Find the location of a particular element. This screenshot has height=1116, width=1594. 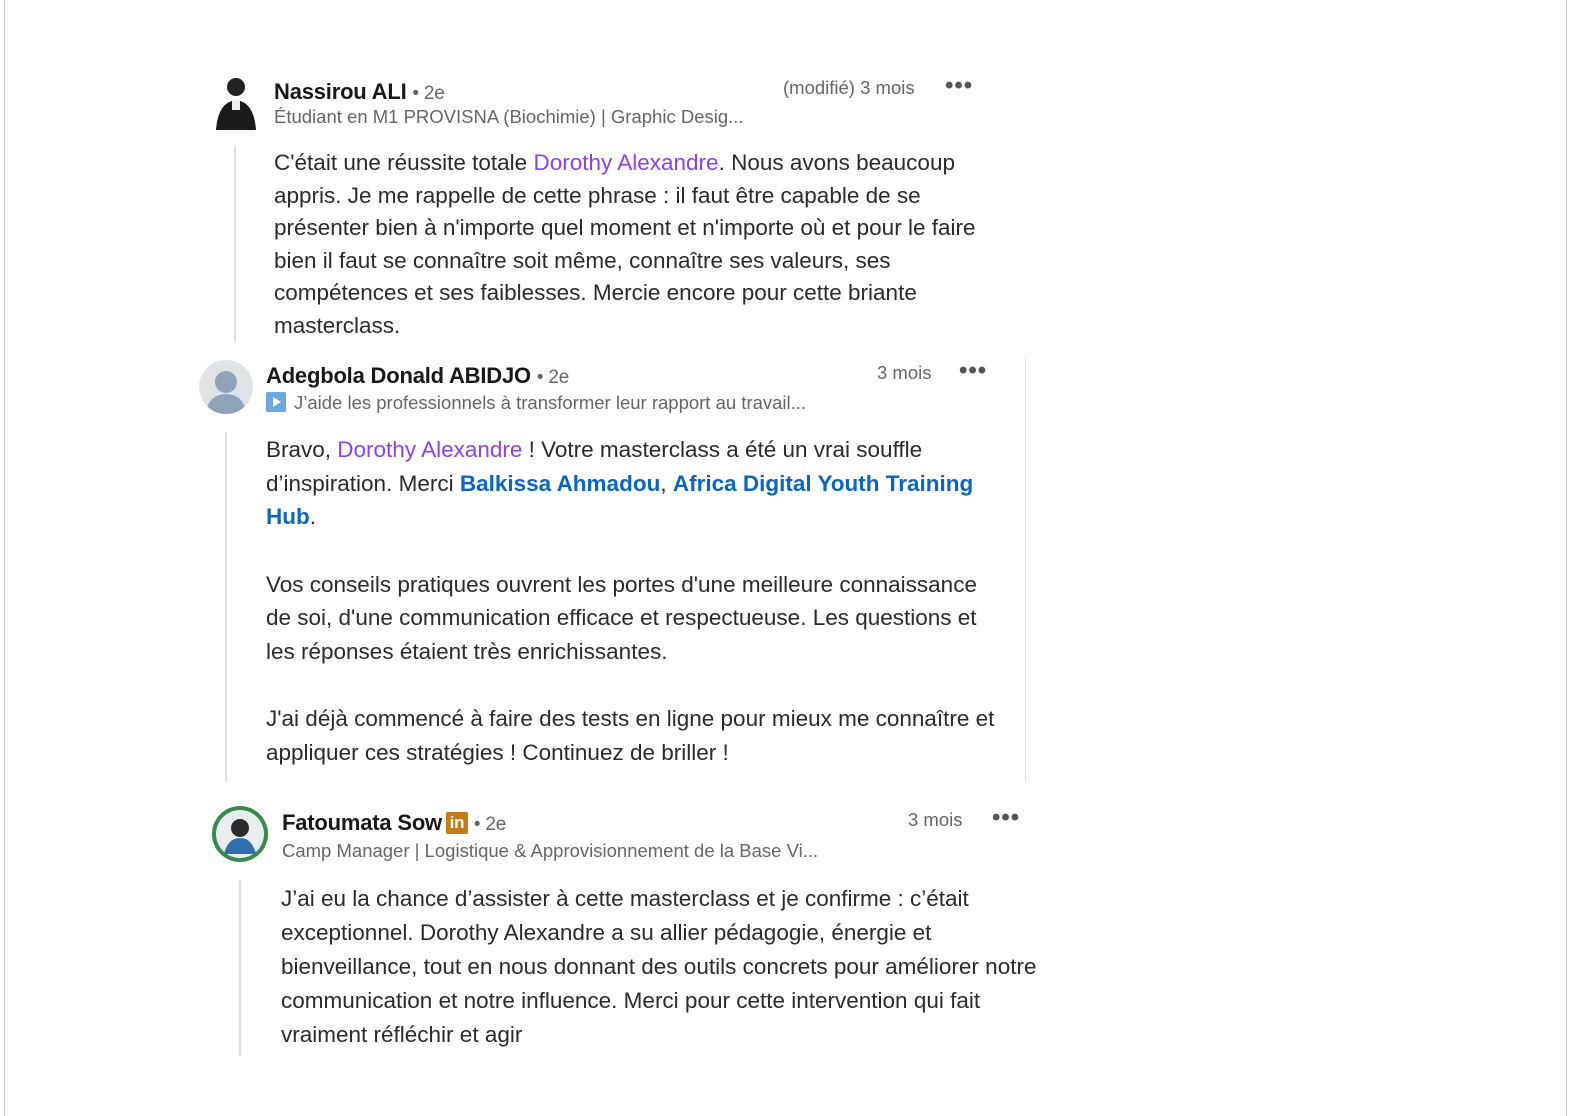

thread-border-right is located at coordinates (1025, 570).